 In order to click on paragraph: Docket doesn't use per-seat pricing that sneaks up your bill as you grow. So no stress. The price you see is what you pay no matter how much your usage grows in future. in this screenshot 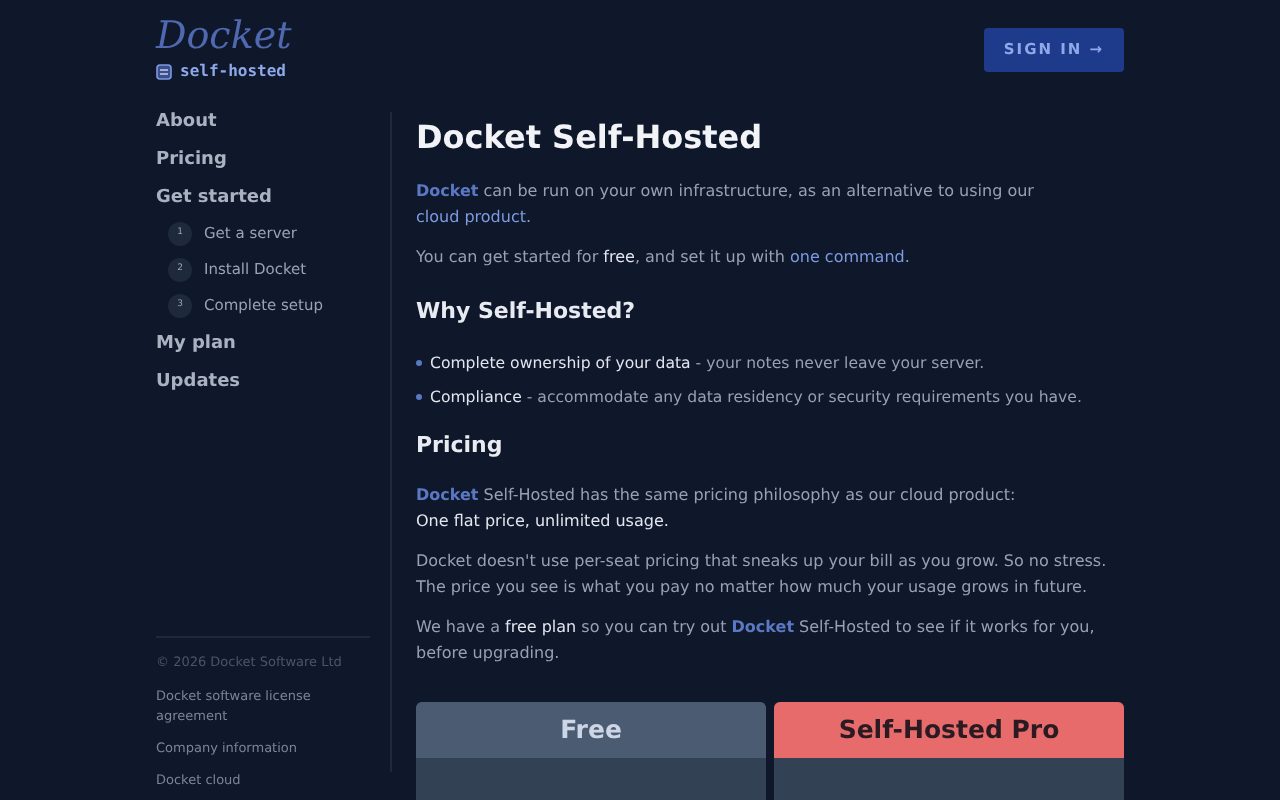, I will do `click(762, 575)`.